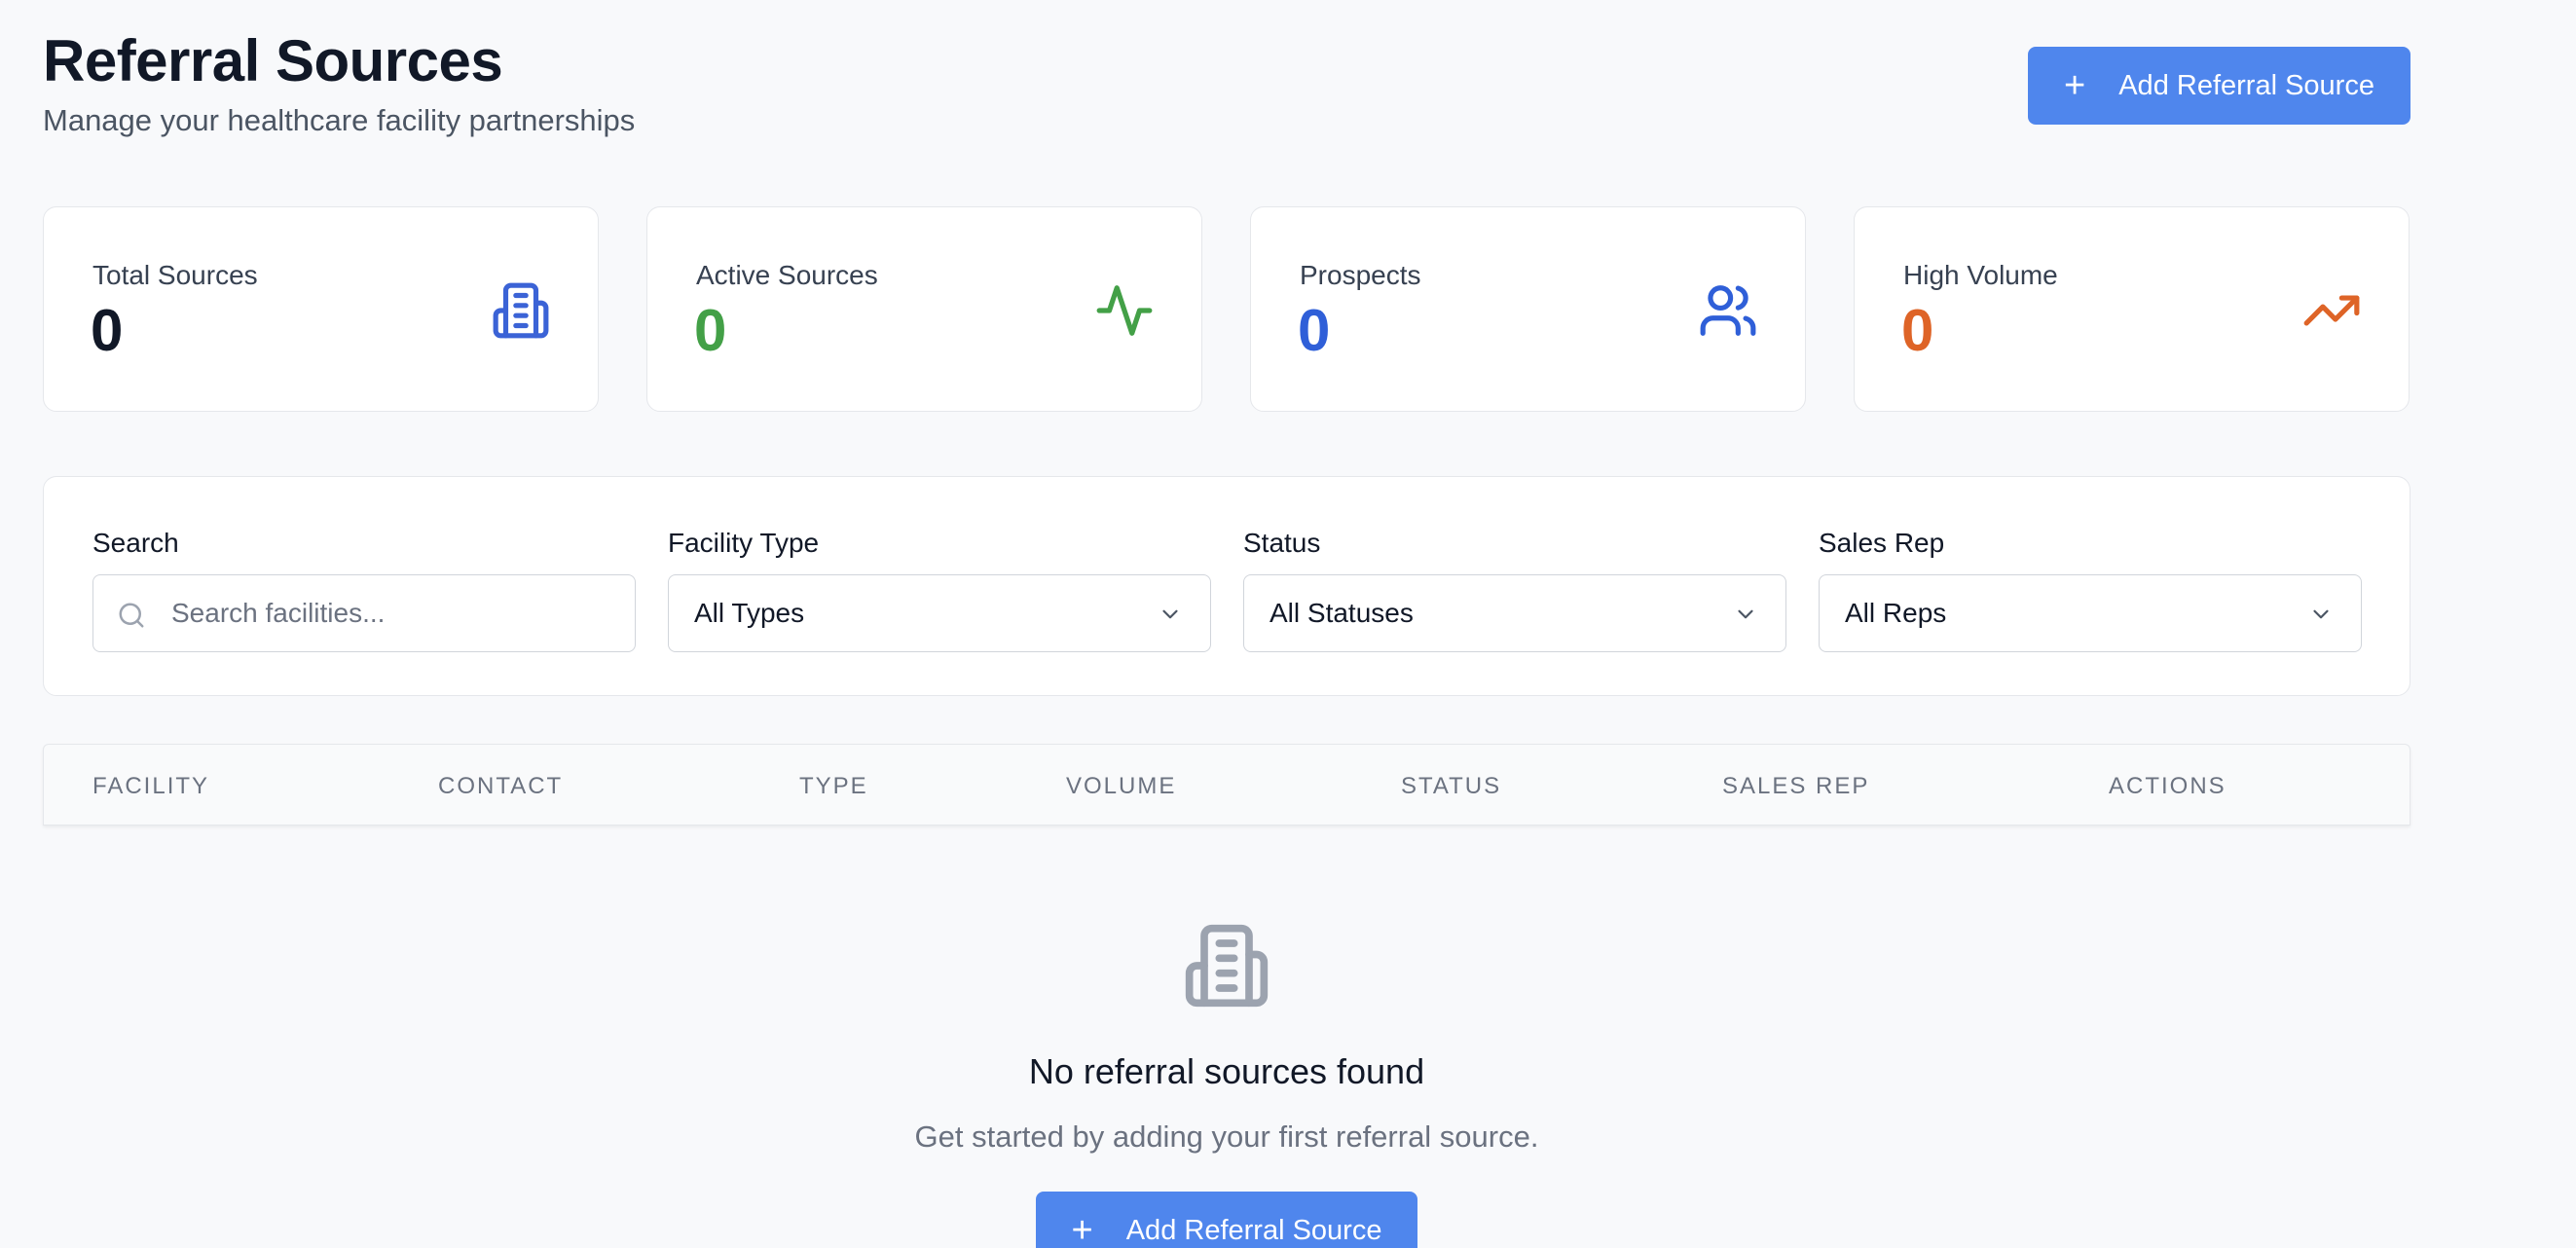 The image size is (2576, 1248). I want to click on stat-card-total-sources: Total Sources 0, so click(321, 309).